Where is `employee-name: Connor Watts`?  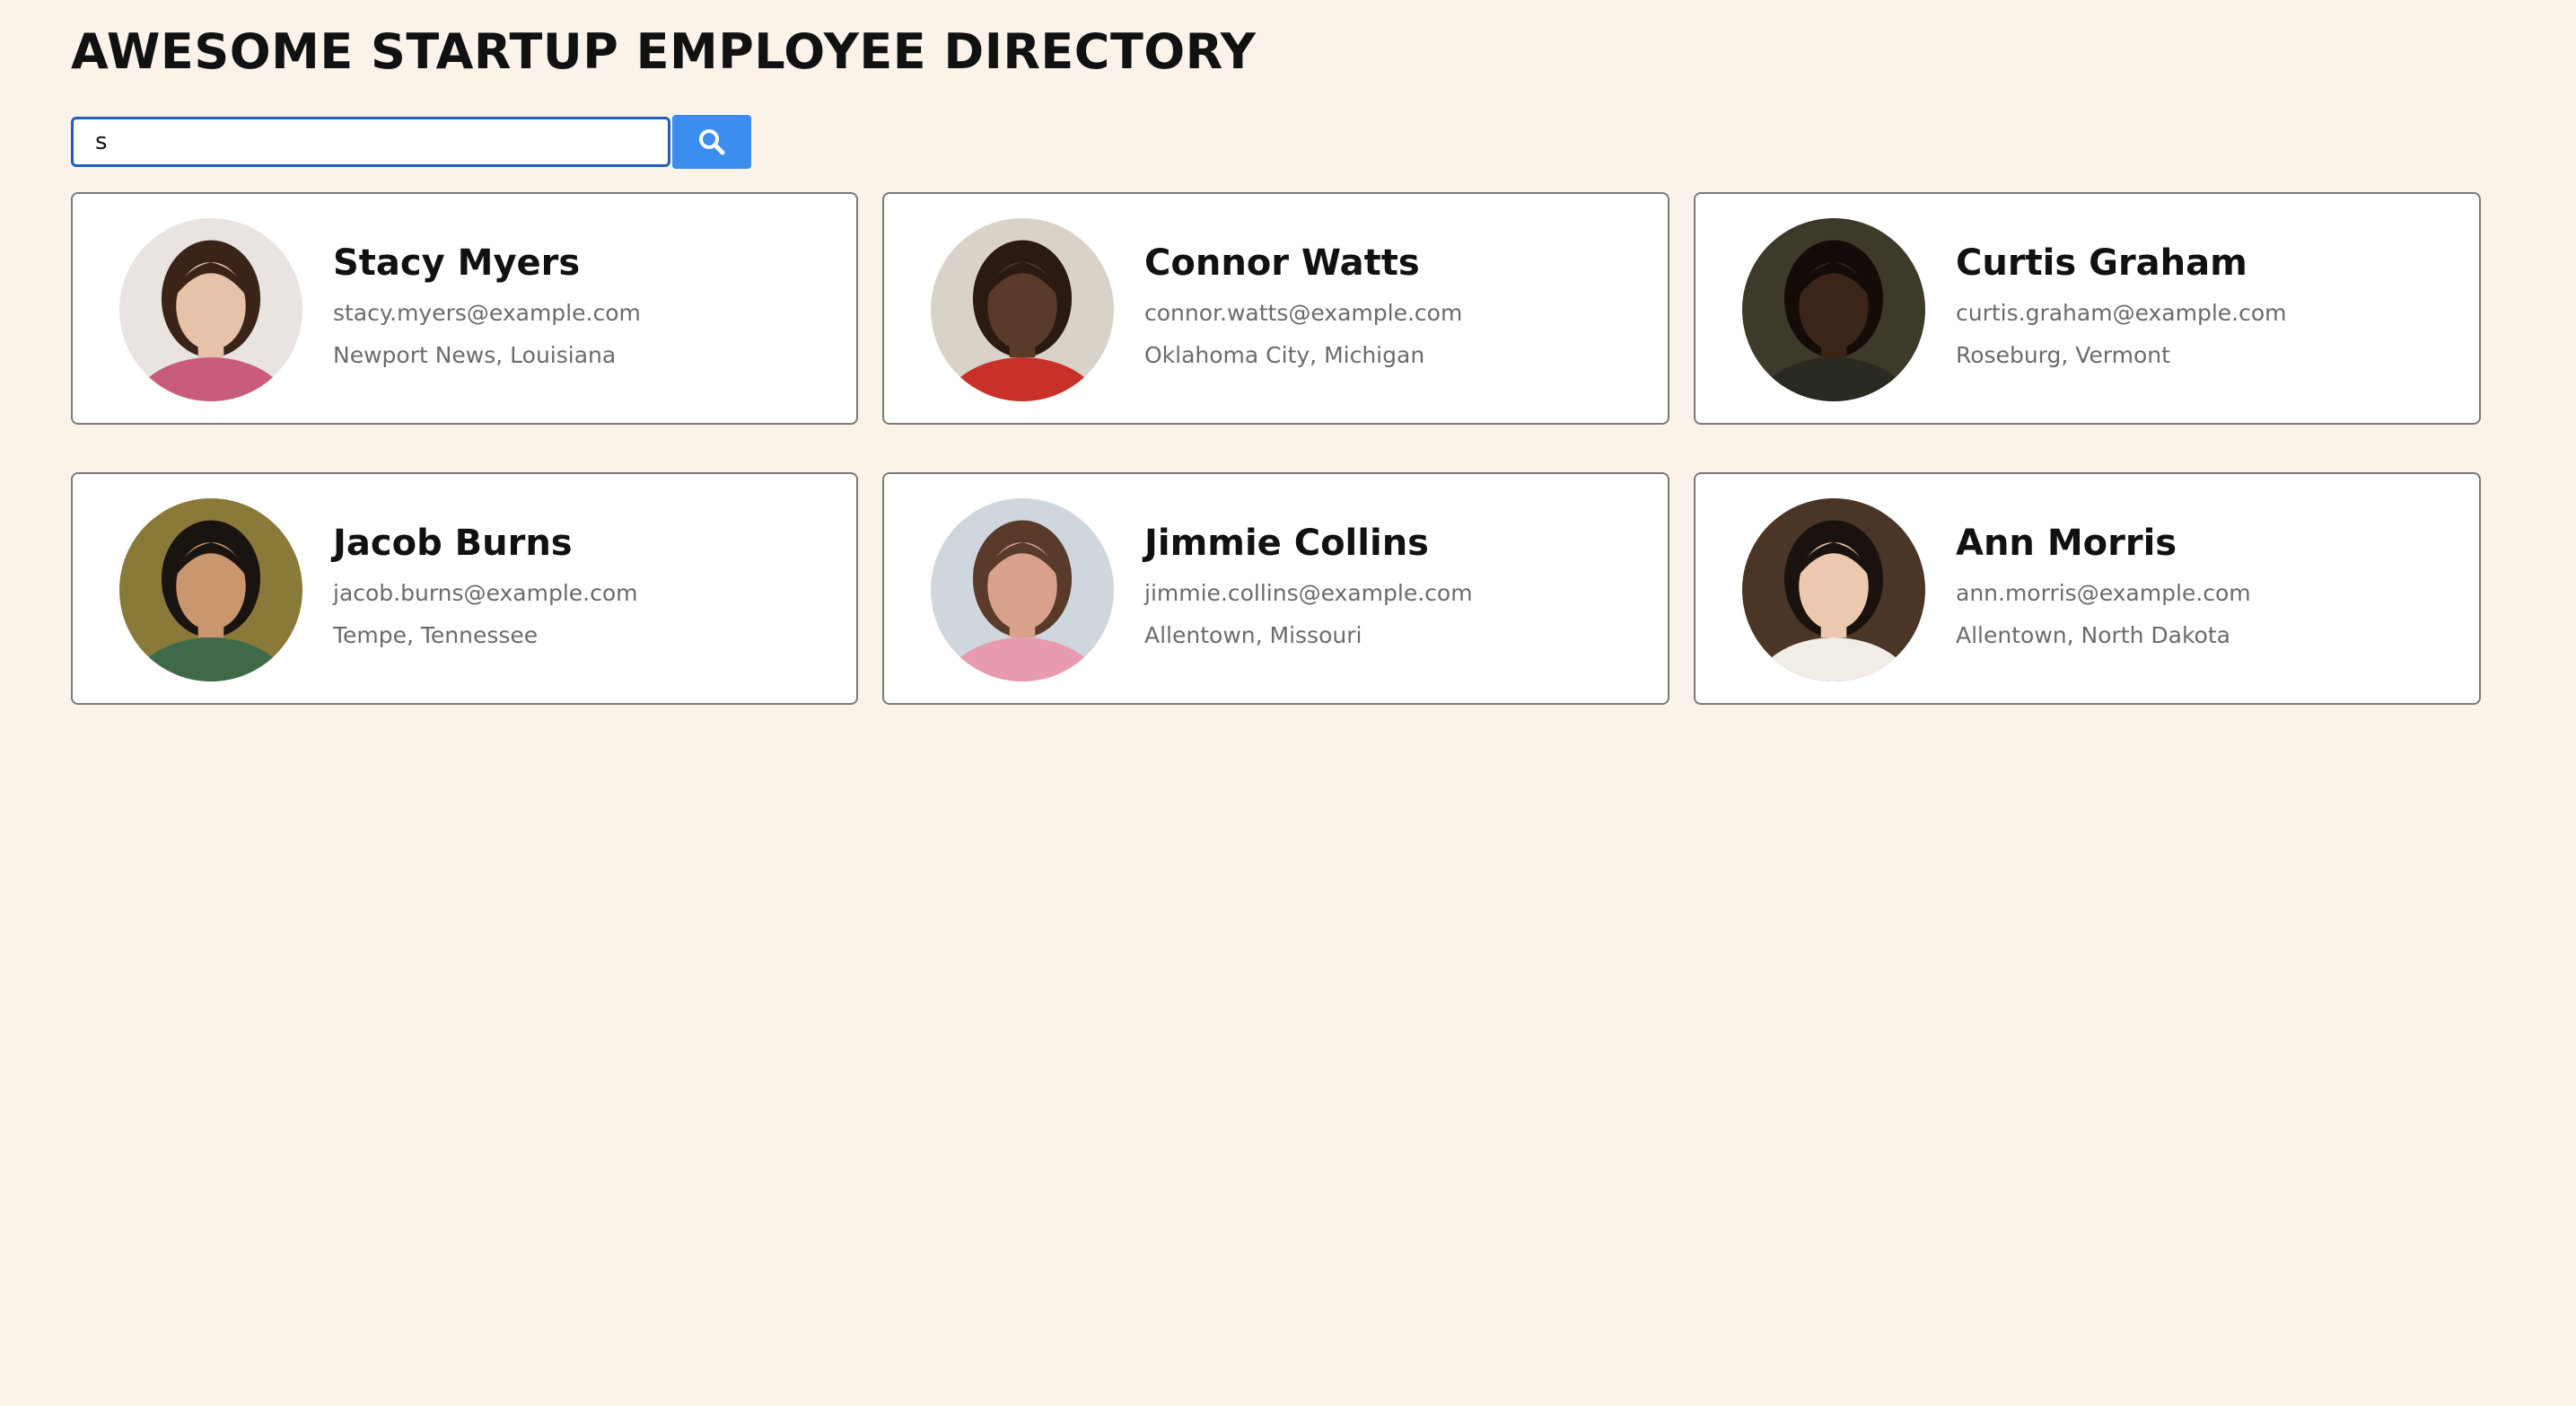 employee-name: Connor Watts is located at coordinates (1282, 263).